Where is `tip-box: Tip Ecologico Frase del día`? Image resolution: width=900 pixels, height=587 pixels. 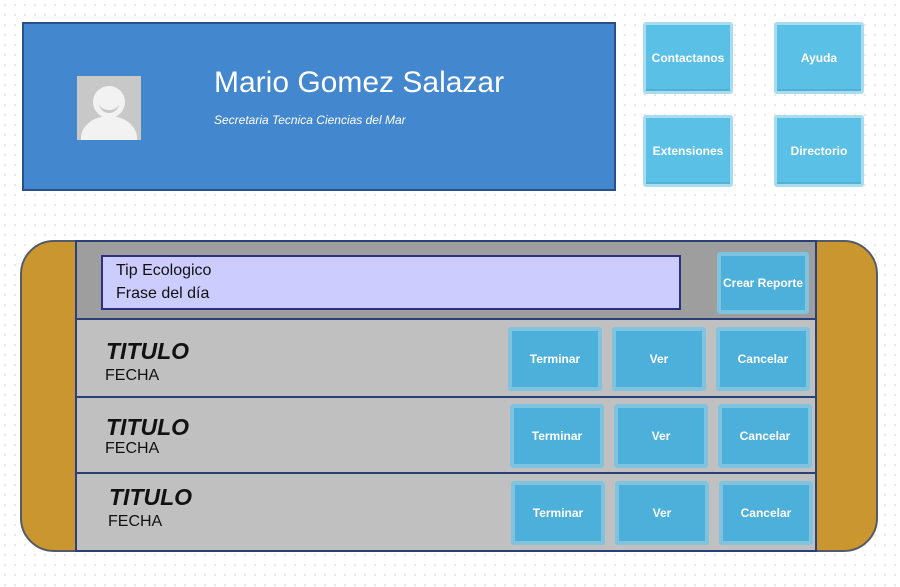
tip-box: Tip Ecologico Frase del día is located at coordinates (391, 282).